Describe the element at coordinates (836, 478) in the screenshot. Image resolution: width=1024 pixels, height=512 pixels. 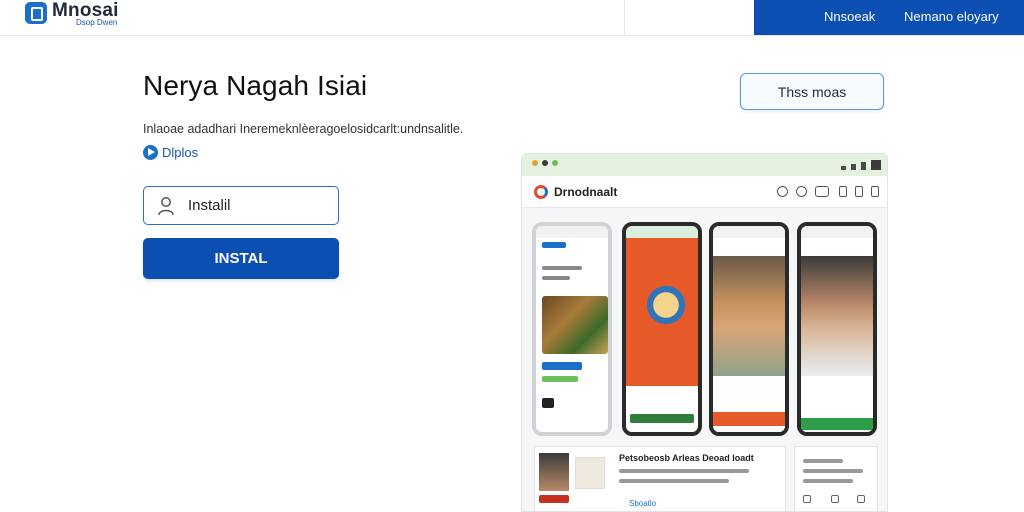
I see `preview-card-small` at that location.